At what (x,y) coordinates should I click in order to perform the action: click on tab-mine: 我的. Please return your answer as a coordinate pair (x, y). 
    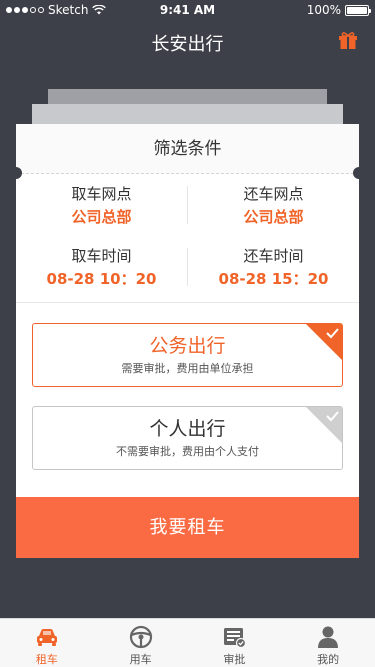
    Looking at the image, I should click on (328, 643).